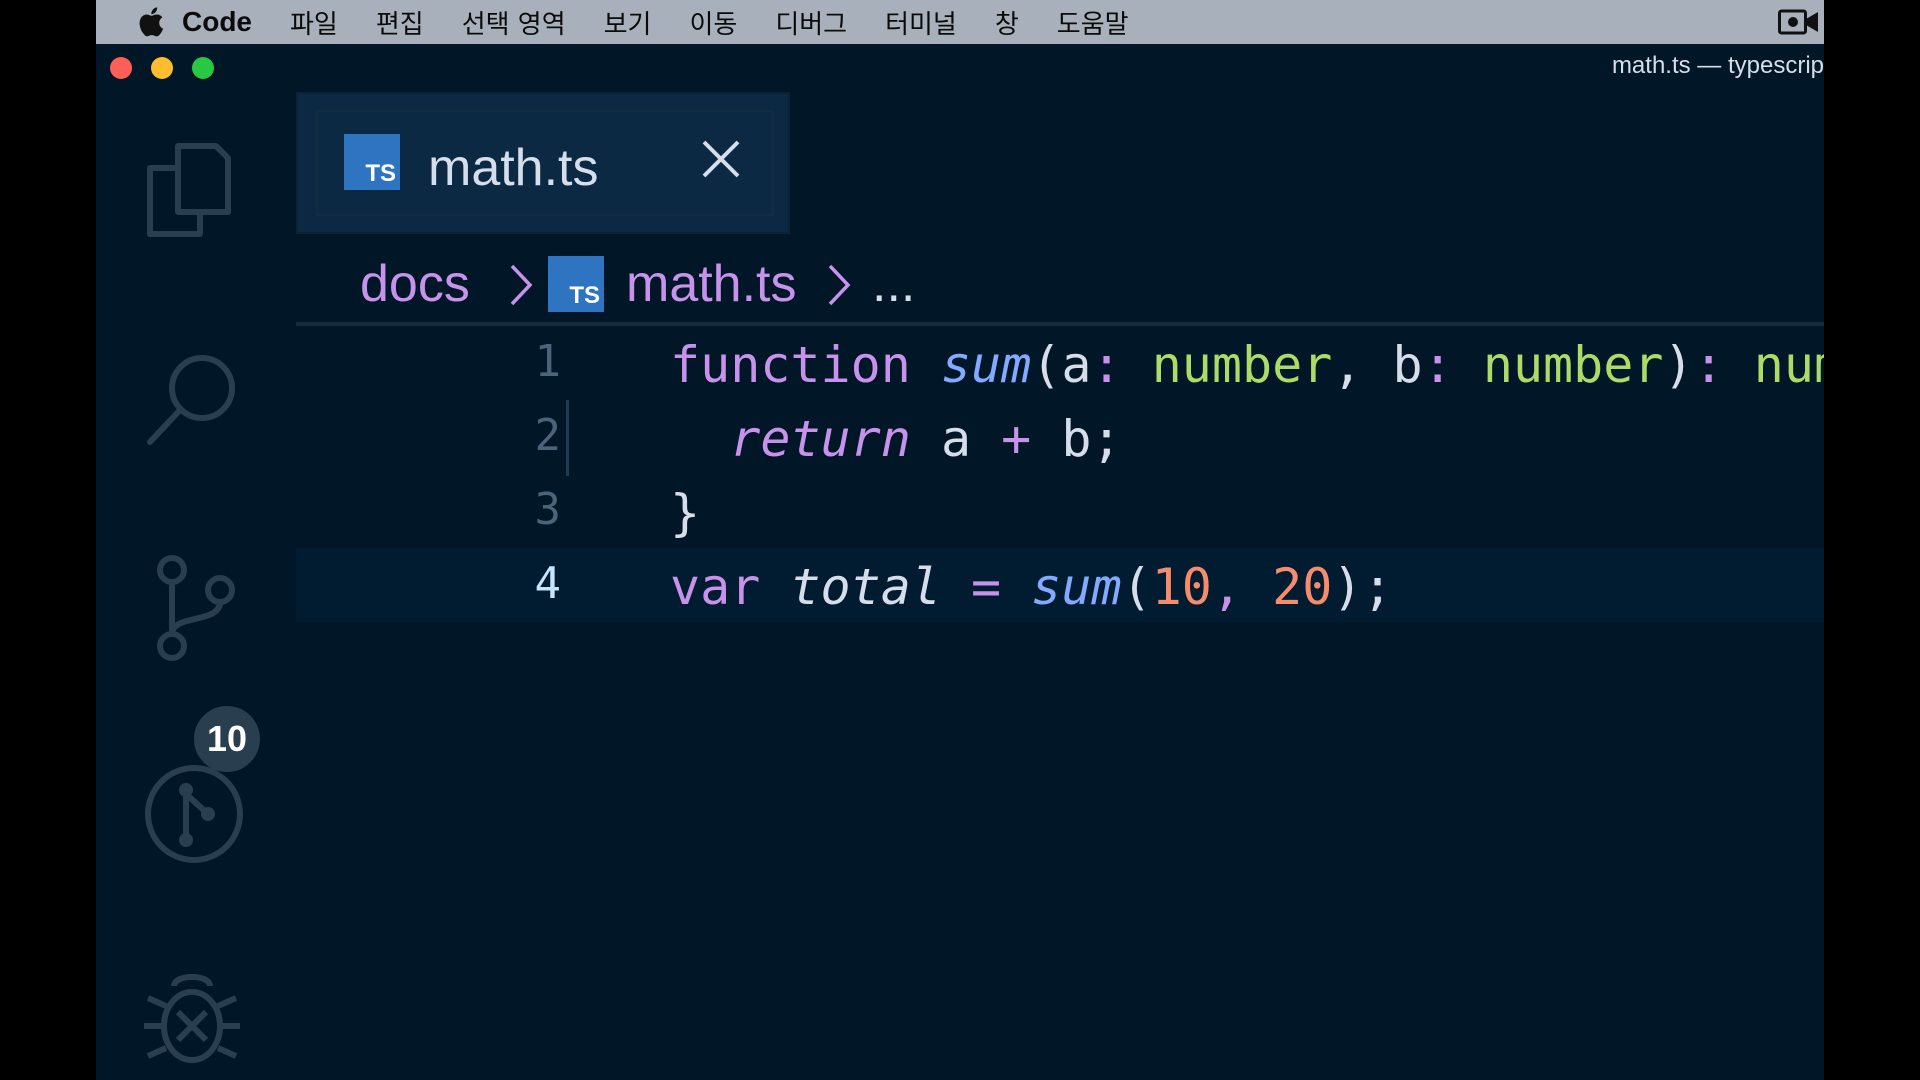 The height and width of the screenshot is (1080, 1920). I want to click on activity-bar: 10, so click(196, 586).